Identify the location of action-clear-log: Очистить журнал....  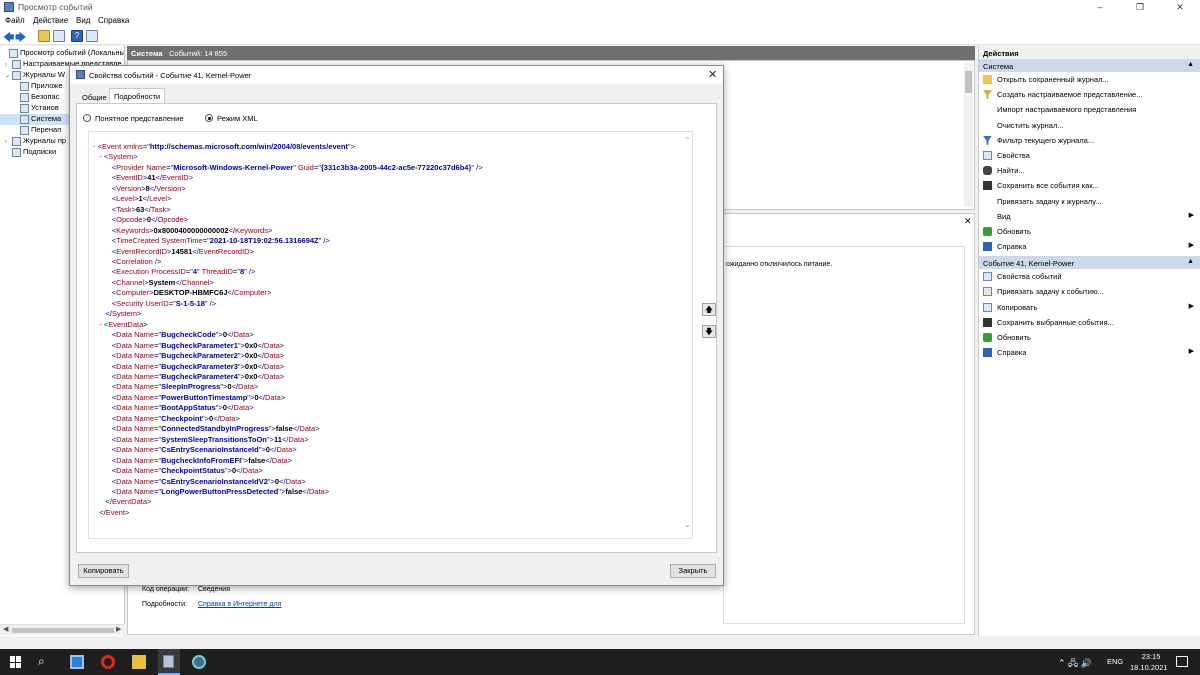
(1089, 125).